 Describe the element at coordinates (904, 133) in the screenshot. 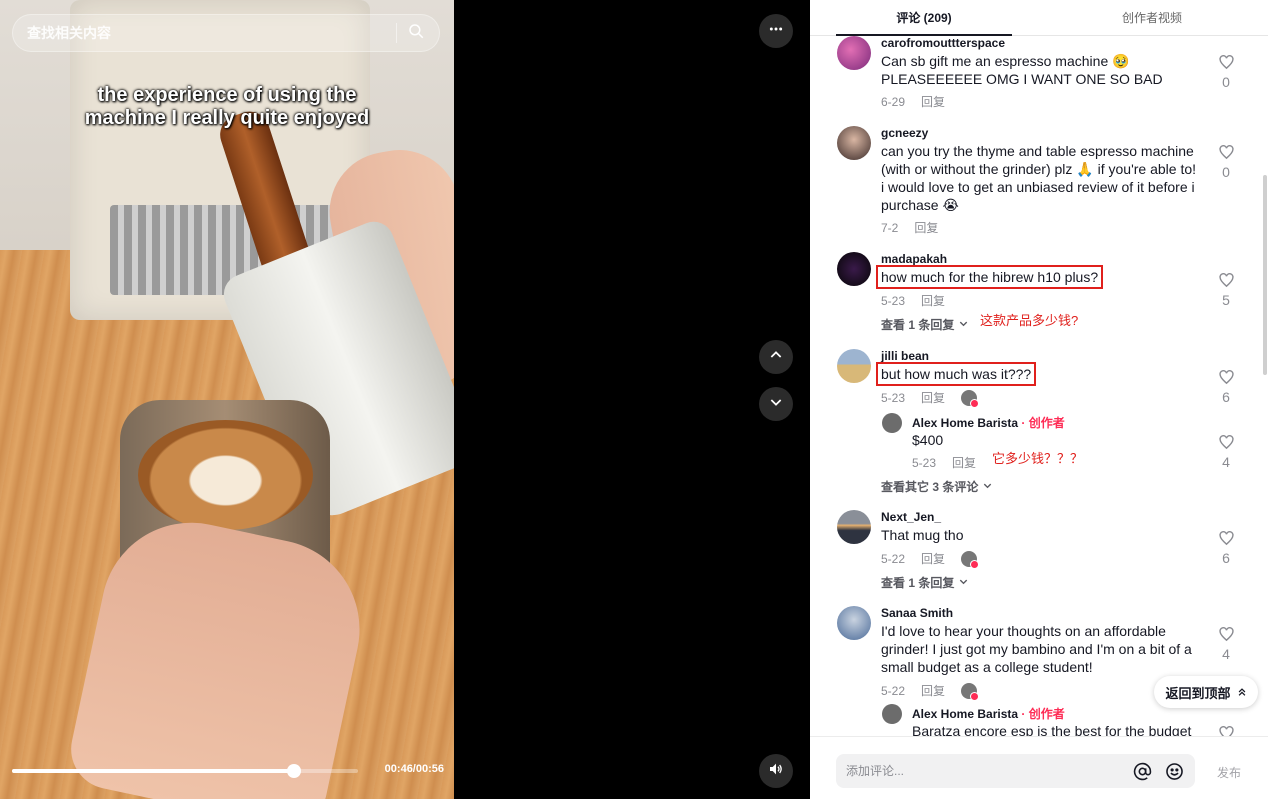

I see `comment-username: gcneezy` at that location.